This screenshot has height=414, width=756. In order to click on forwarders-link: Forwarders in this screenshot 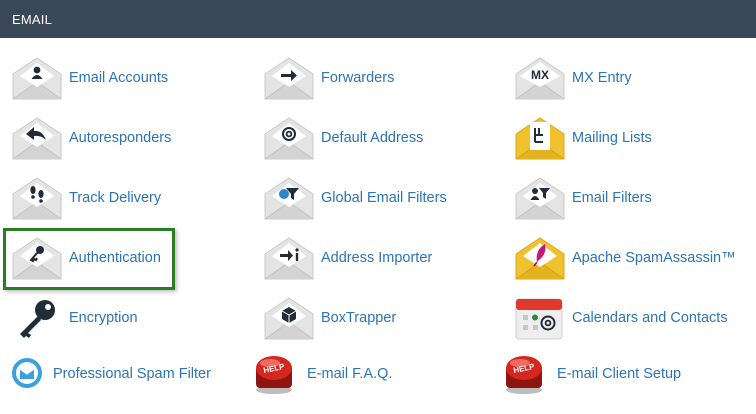, I will do `click(329, 78)`.